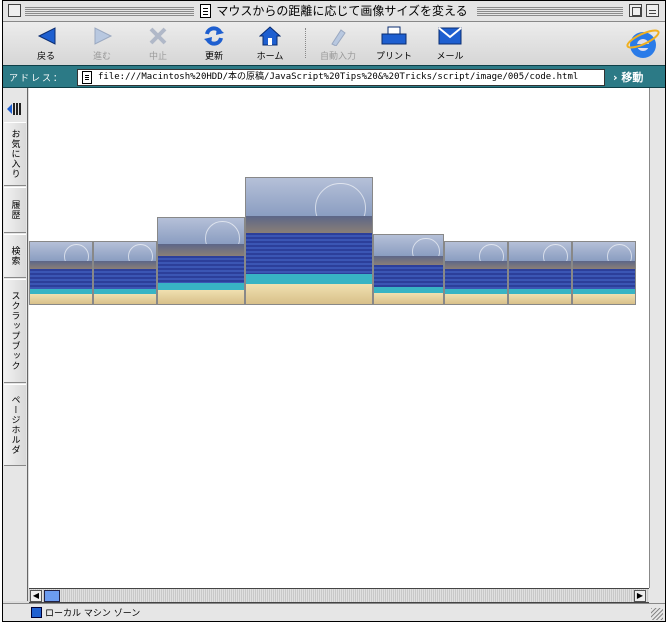  What do you see at coordinates (46, 36) in the screenshot?
I see `back-arrow-icon` at bounding box center [46, 36].